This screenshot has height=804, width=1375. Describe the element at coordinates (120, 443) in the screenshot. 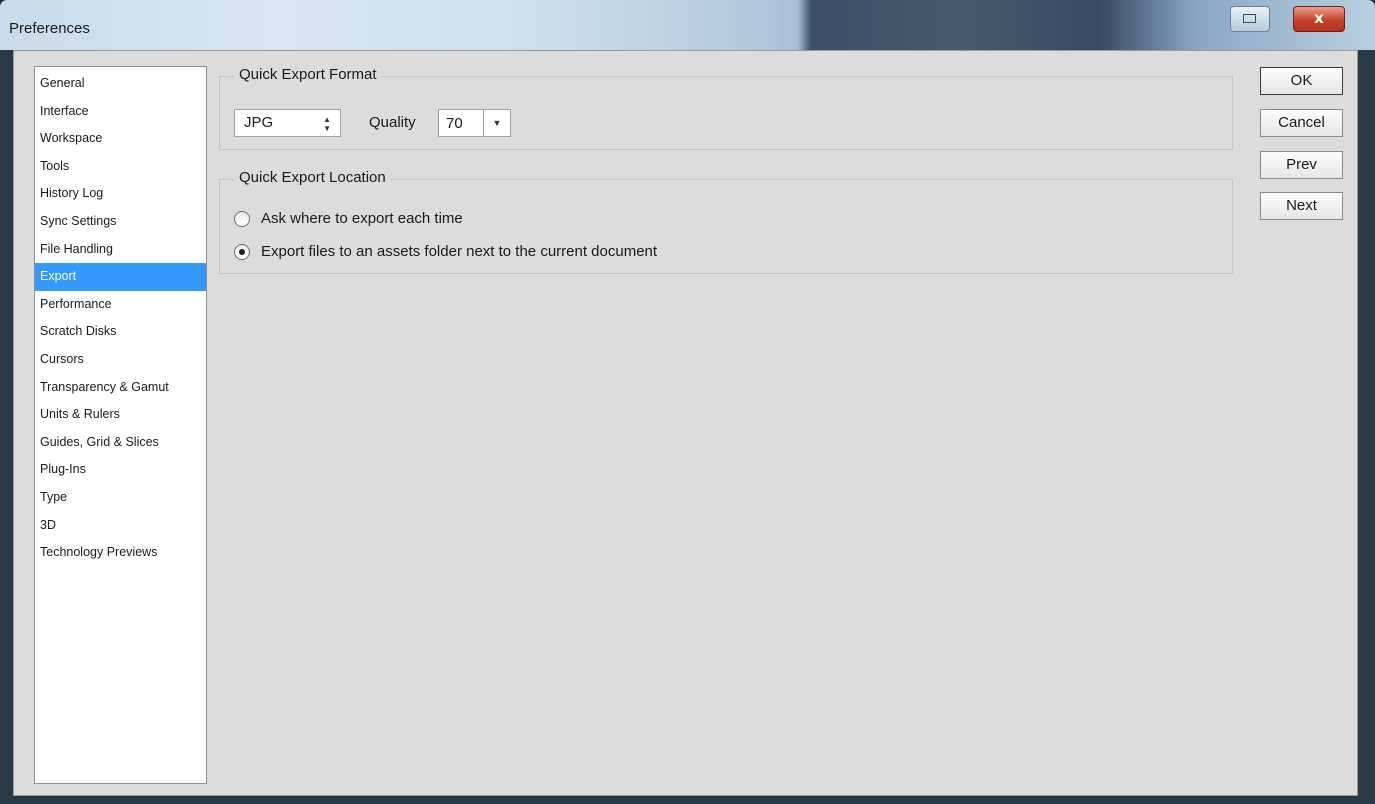

I see `sidebar-item-guides-grid-slices: Guides, Grid & Slices` at that location.